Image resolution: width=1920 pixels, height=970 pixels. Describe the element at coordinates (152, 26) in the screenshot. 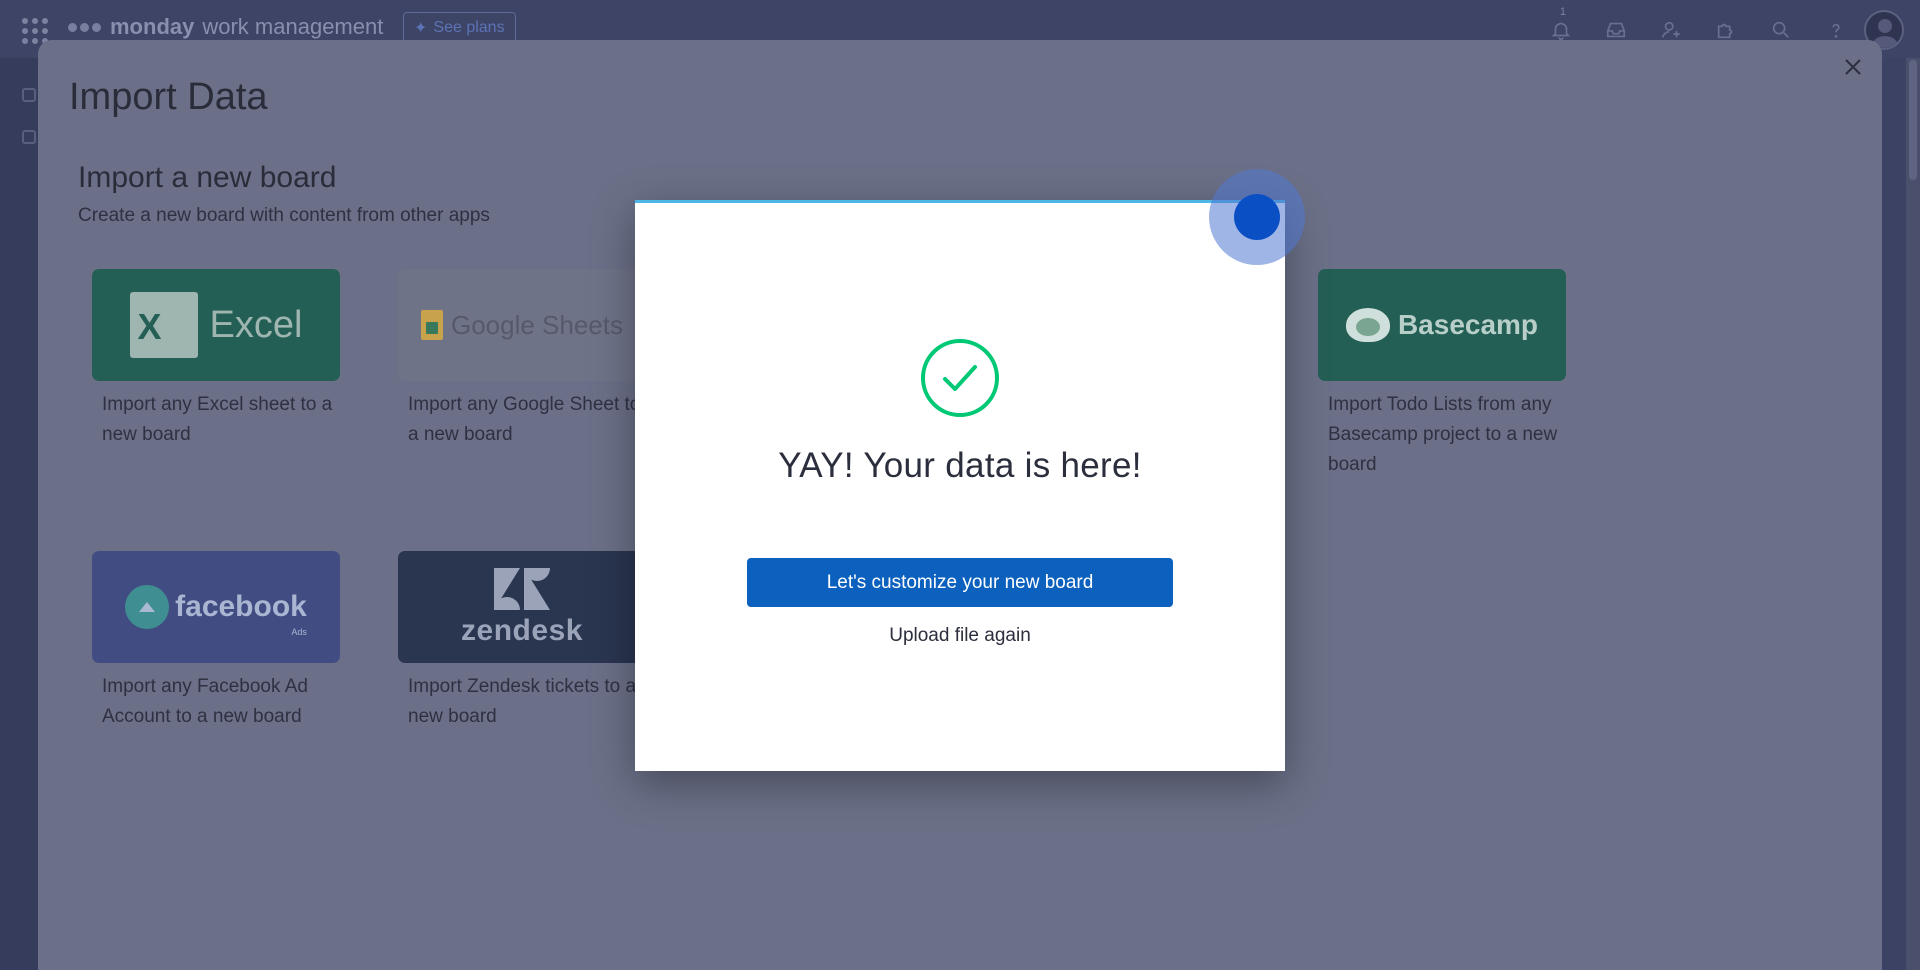

I see `brand-name: monday` at that location.